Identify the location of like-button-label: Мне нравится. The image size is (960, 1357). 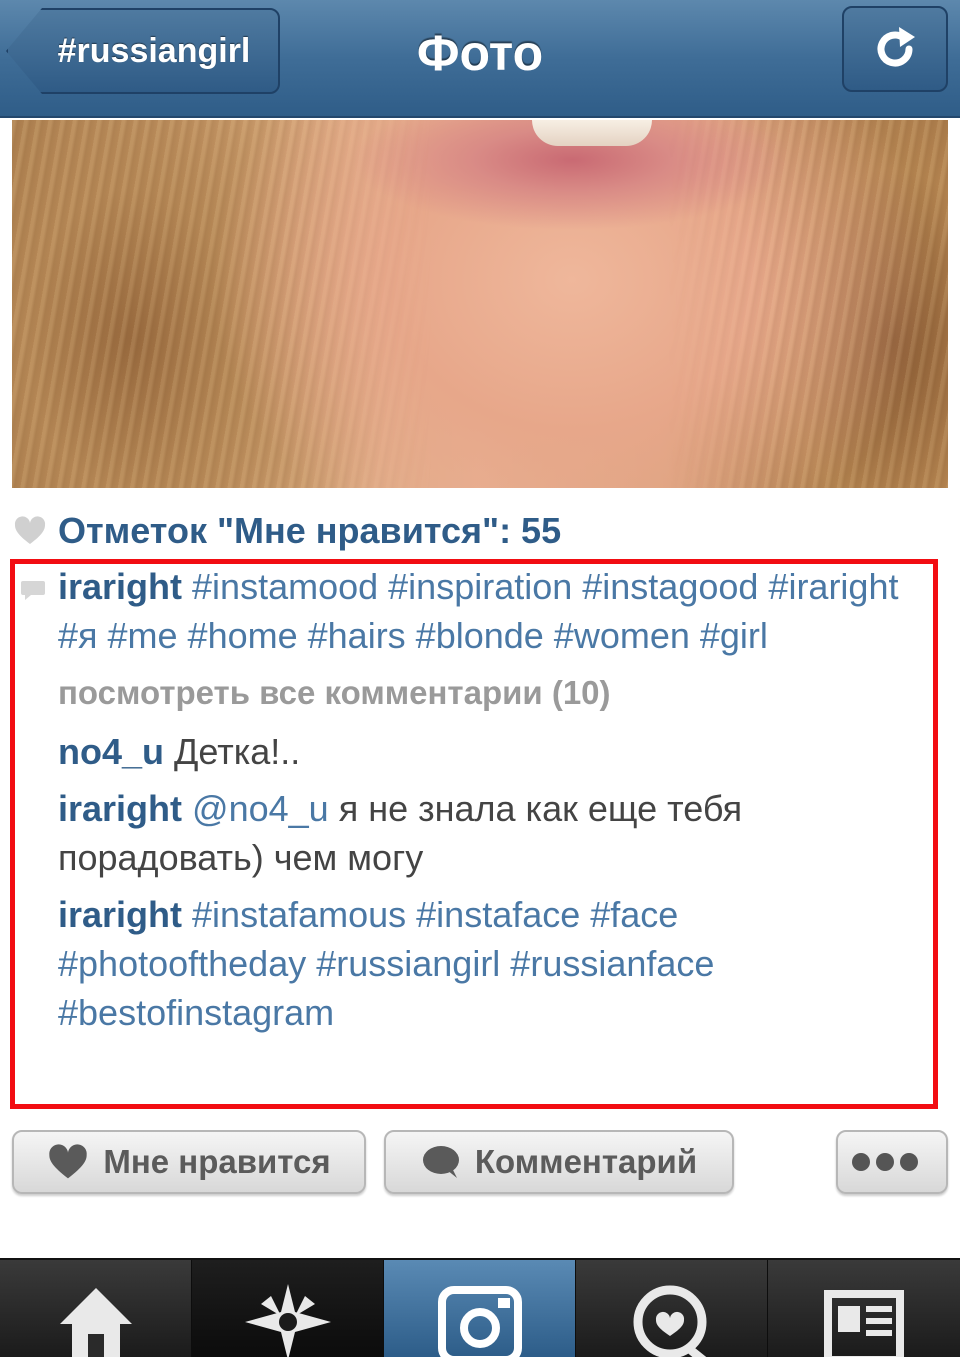
(217, 1161).